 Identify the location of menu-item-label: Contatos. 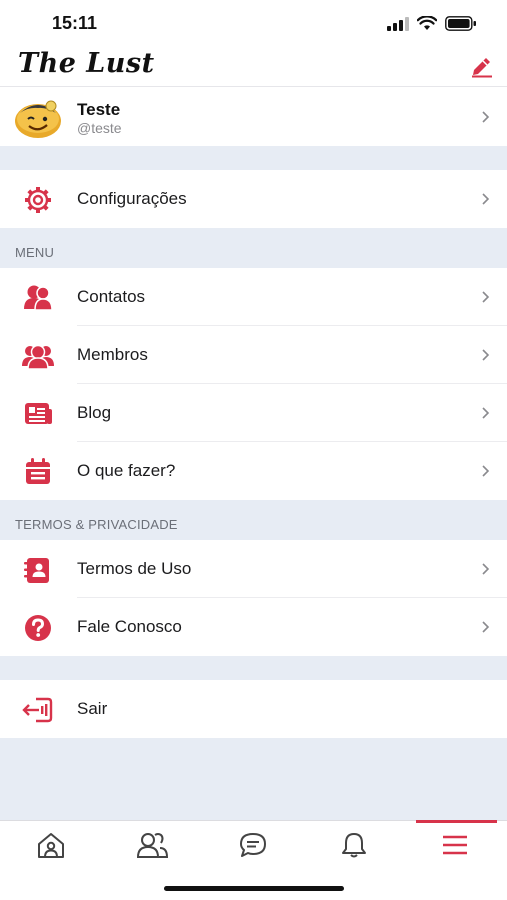
(111, 296).